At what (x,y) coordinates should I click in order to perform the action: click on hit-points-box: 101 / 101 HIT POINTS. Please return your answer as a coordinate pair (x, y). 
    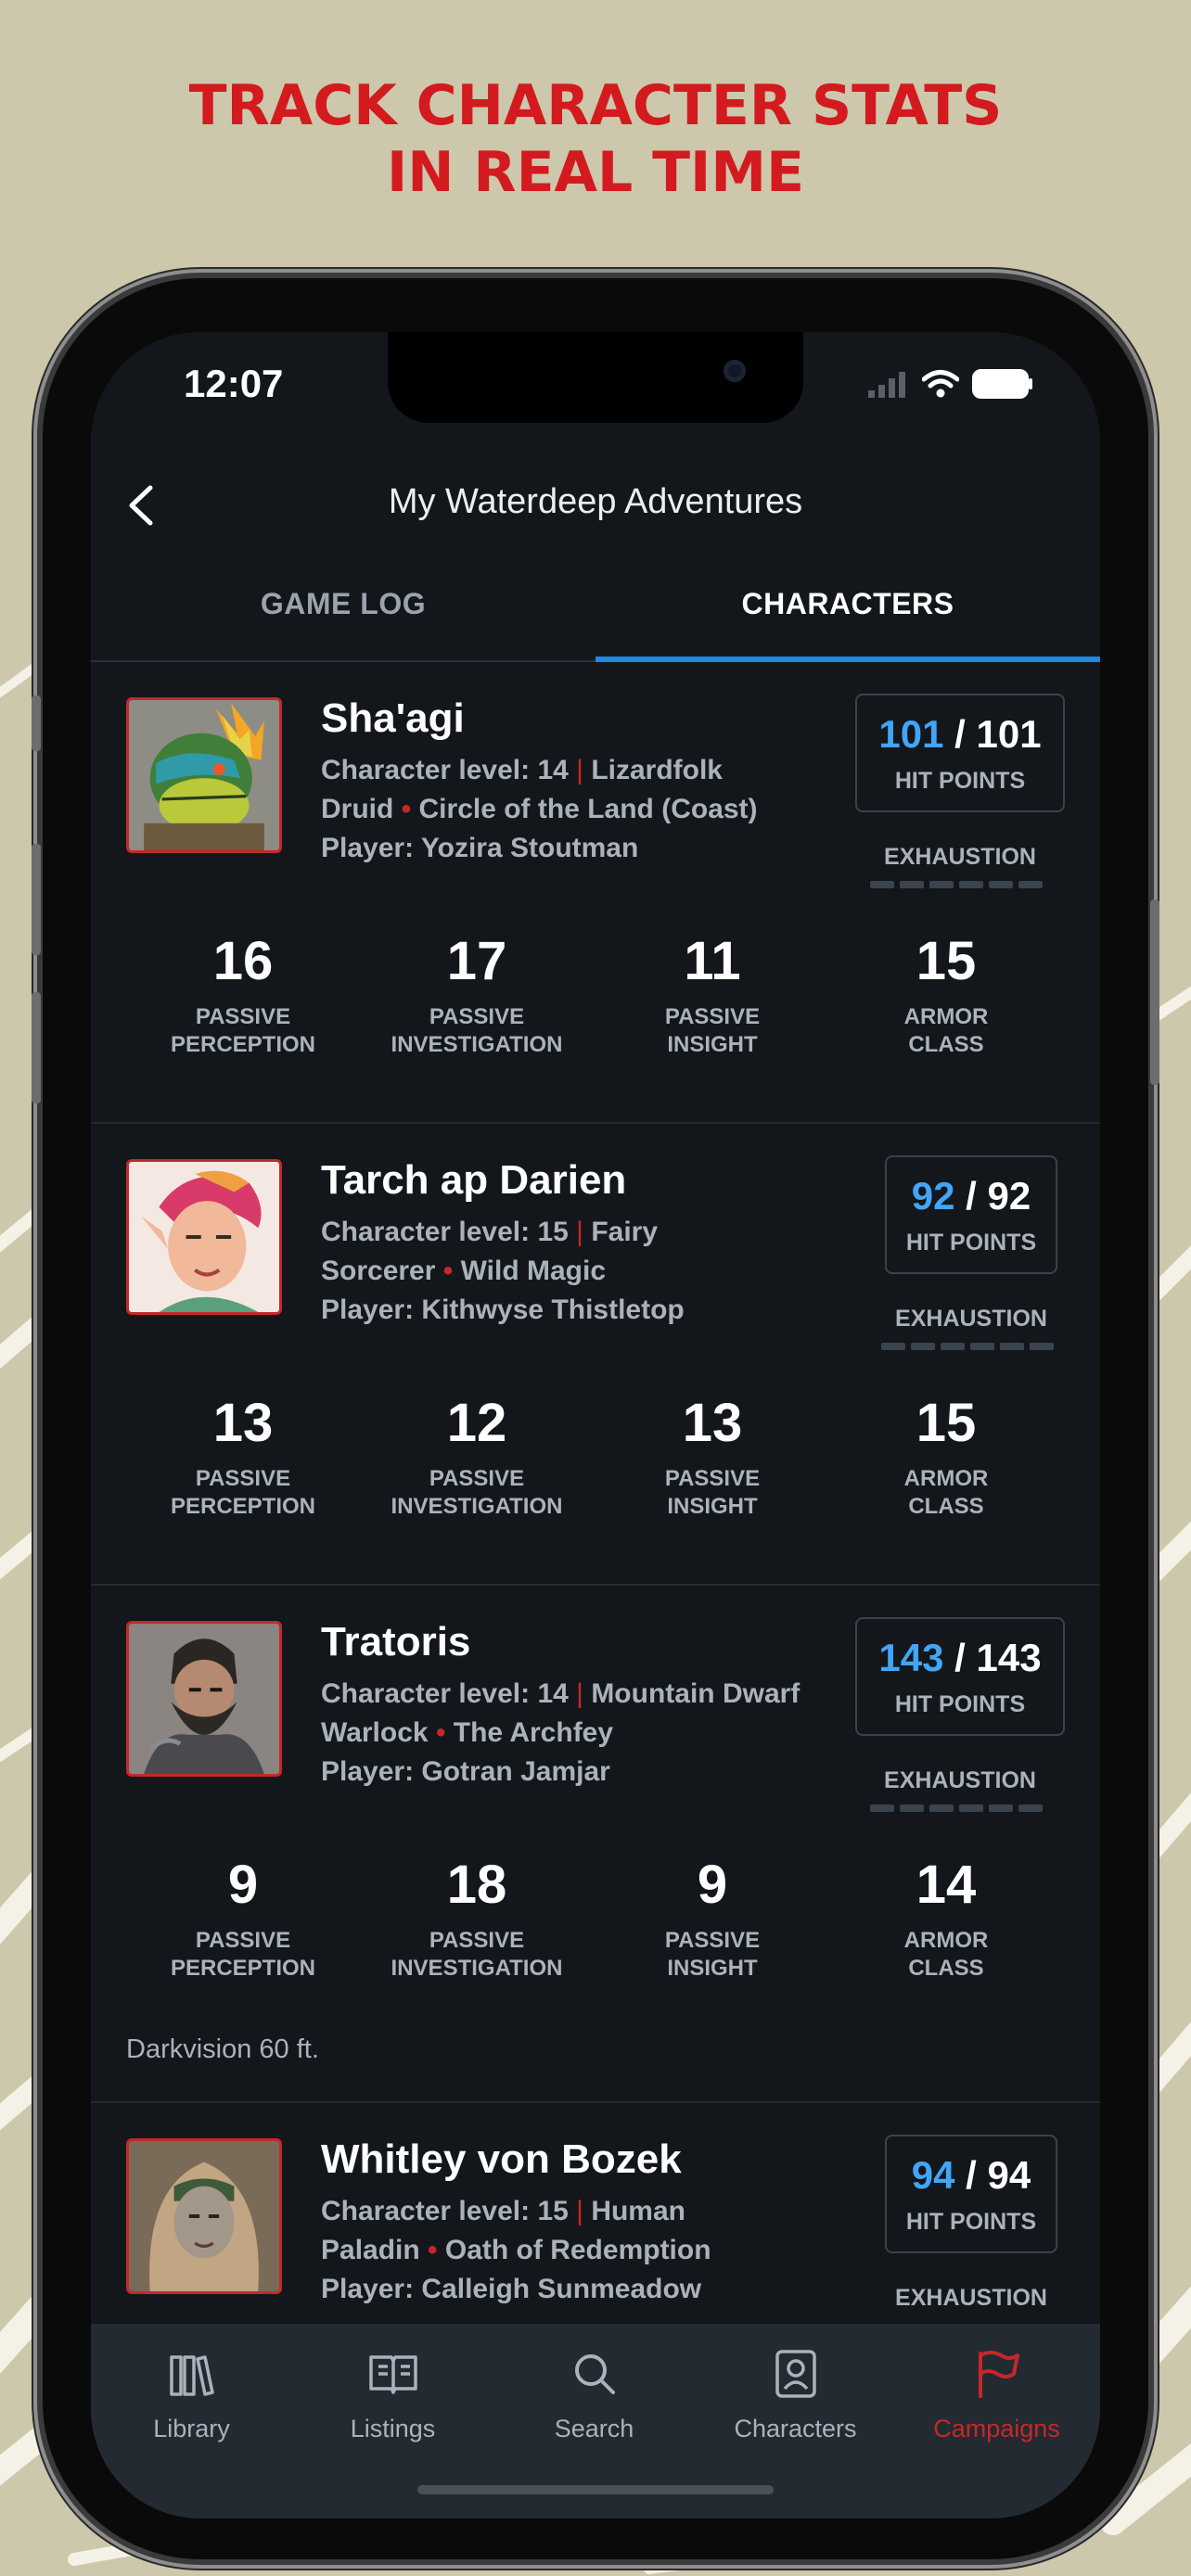
    Looking at the image, I should click on (960, 753).